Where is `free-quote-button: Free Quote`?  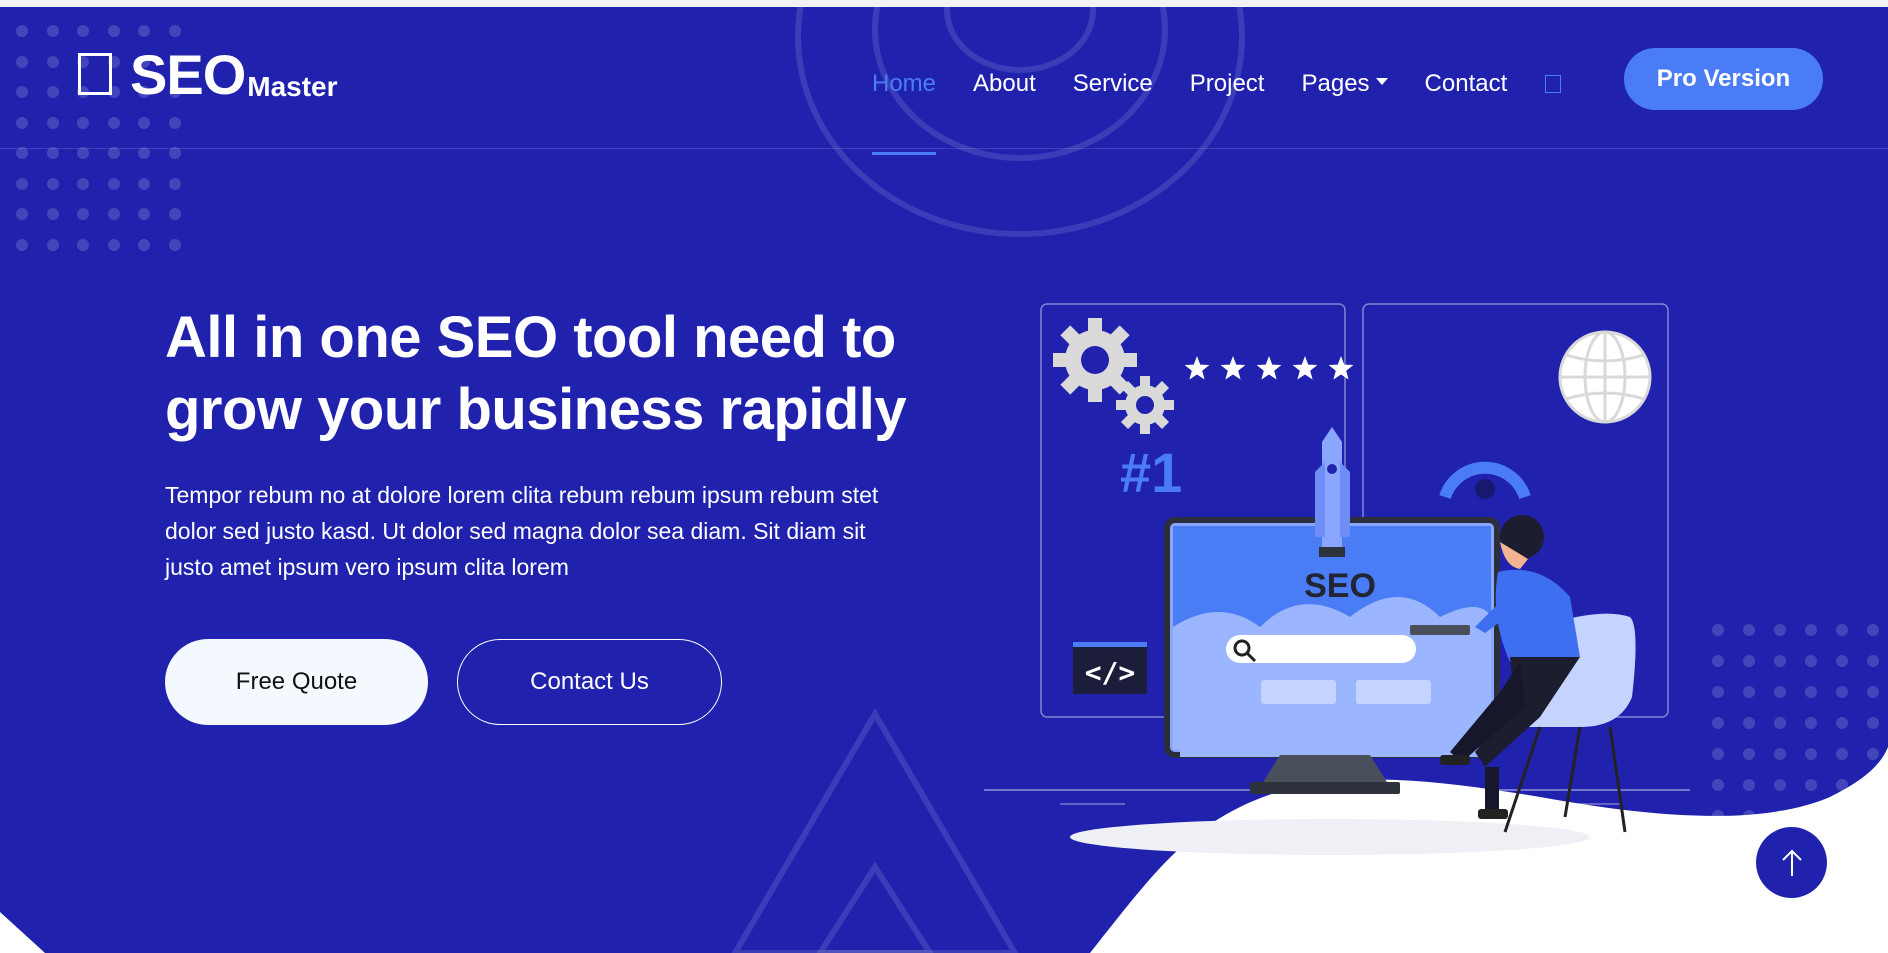 free-quote-button: Free Quote is located at coordinates (296, 682).